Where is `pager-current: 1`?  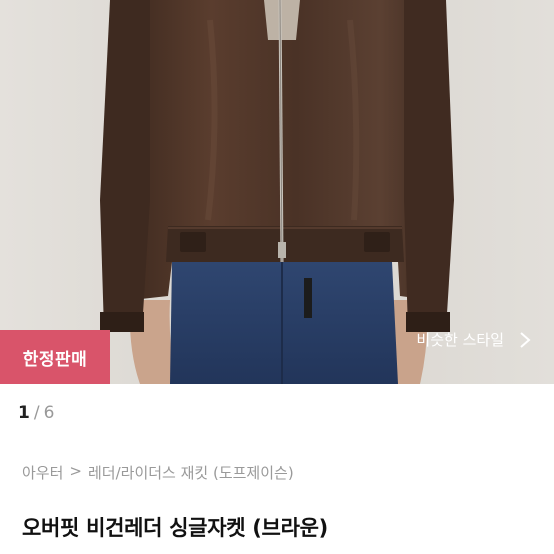
pager-current: 1 is located at coordinates (24, 413).